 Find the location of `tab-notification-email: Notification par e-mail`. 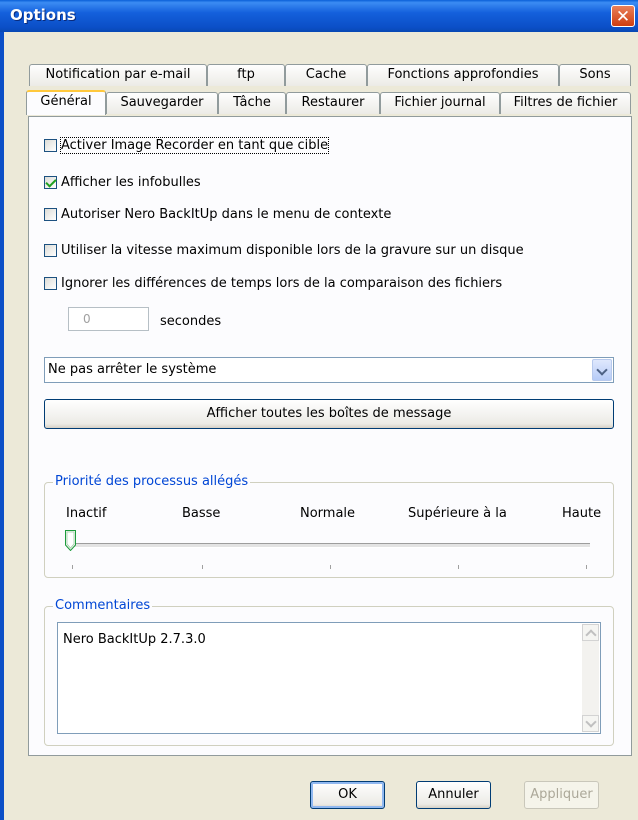

tab-notification-email: Notification par e-mail is located at coordinates (118, 75).